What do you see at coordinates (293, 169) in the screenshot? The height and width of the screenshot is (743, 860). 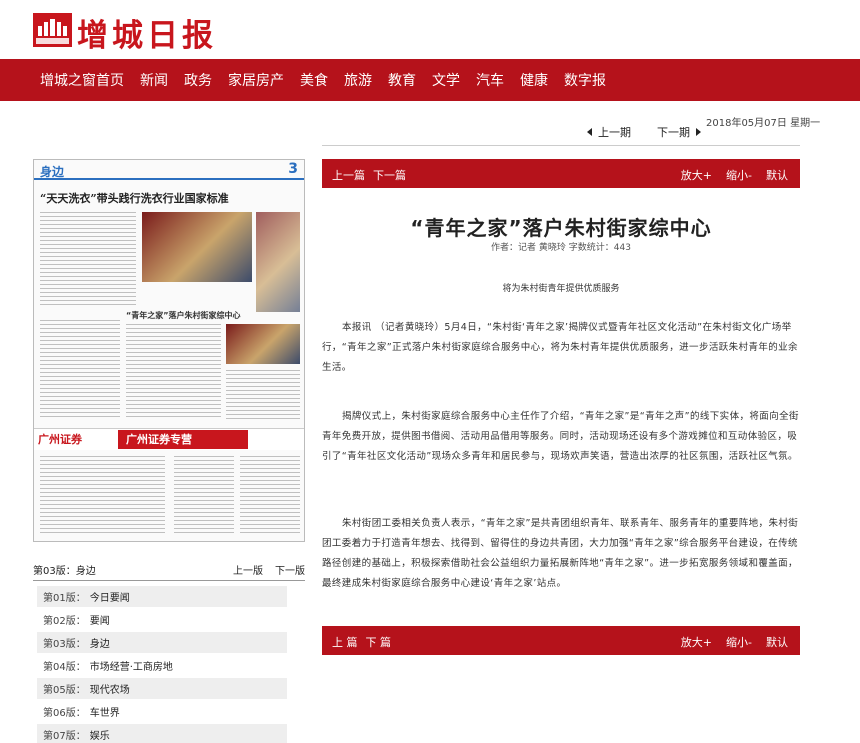 I see `thumb-page-number: 3` at bounding box center [293, 169].